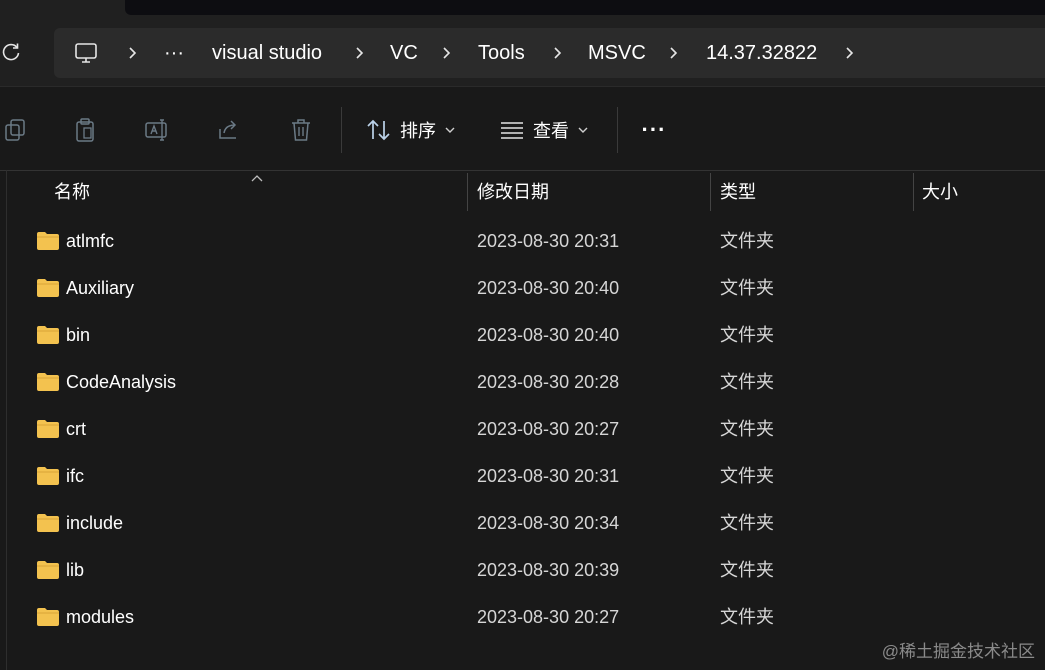 The height and width of the screenshot is (670, 1045). I want to click on file-row: modules 2023-08-30 20:27 文件夹, so click(522, 617).